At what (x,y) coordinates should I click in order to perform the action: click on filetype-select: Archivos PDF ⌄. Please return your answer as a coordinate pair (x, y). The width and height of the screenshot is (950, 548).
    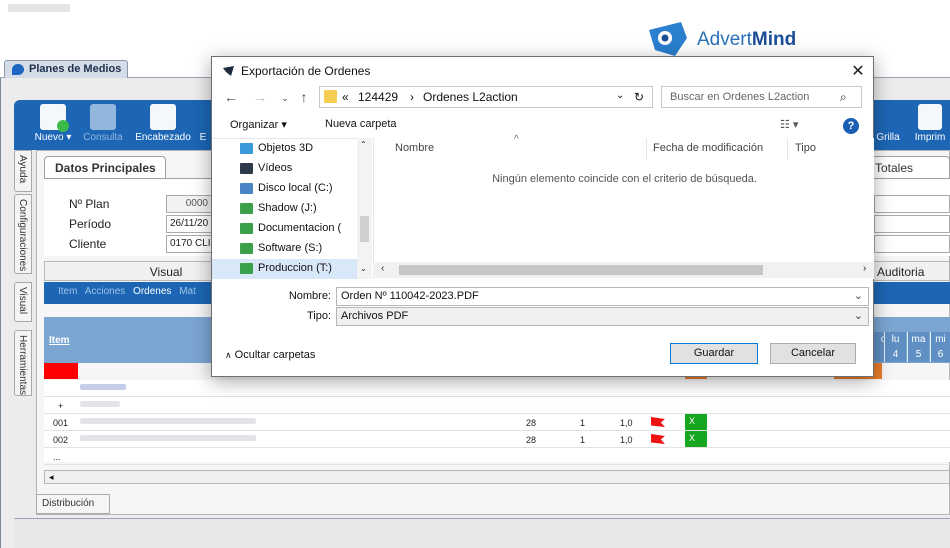
    Looking at the image, I should click on (602, 316).